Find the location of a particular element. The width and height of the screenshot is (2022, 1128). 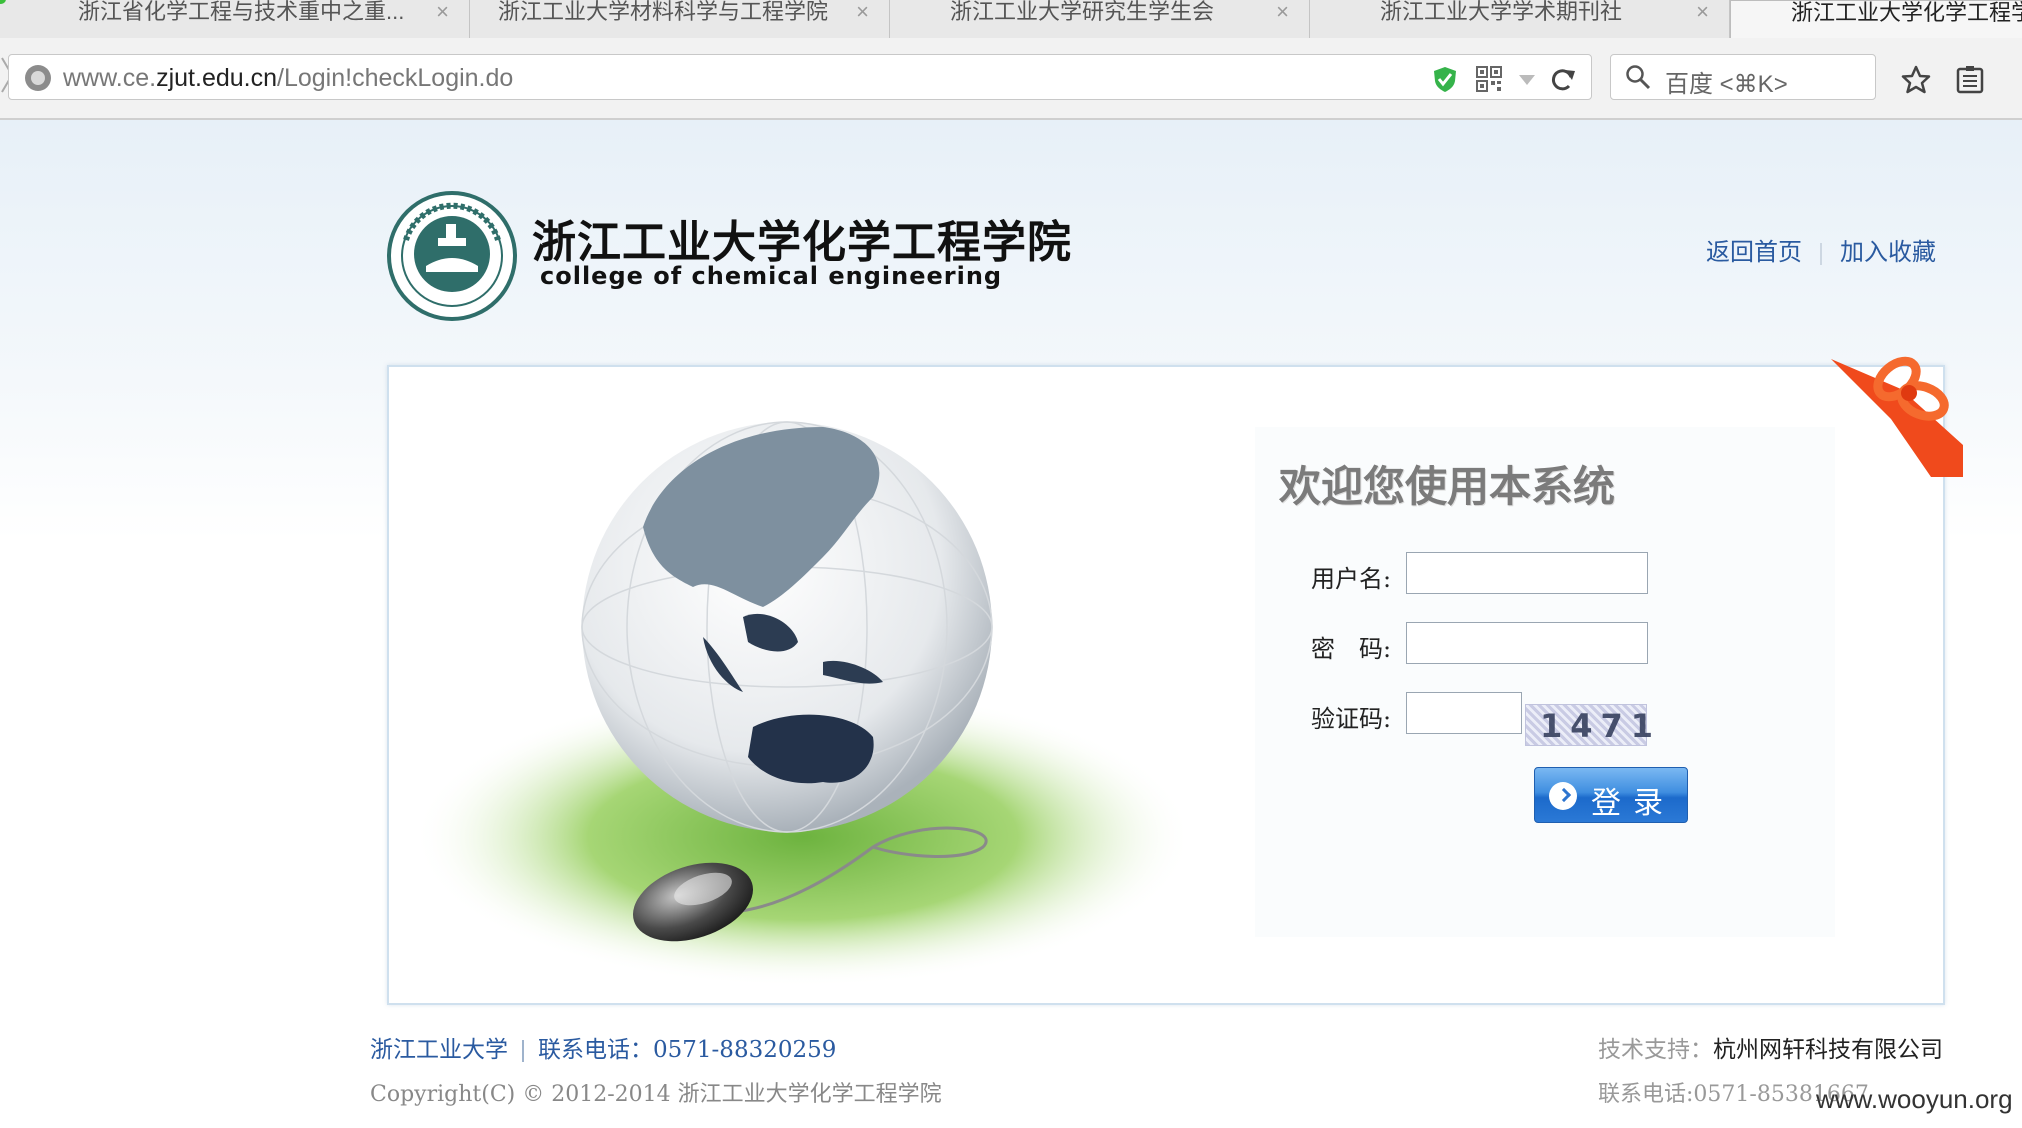

address-bar: www.ce.zjut.edu.cn/Login!checkLogin.do is located at coordinates (800, 77).